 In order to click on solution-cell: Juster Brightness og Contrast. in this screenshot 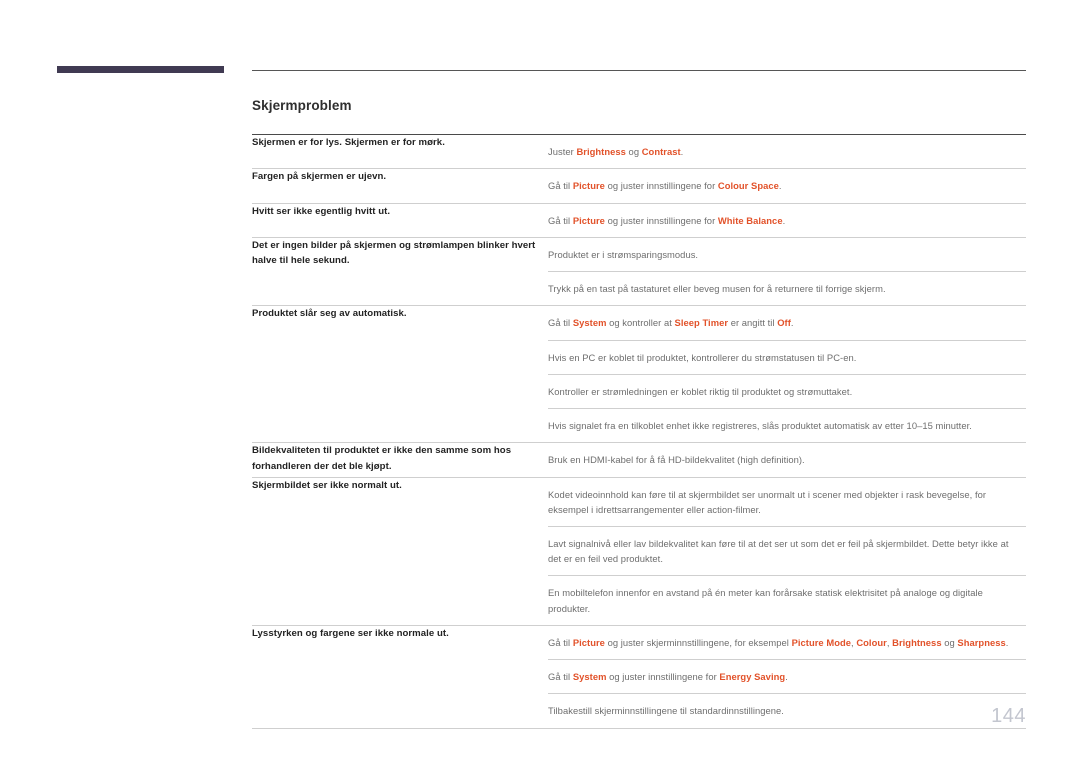, I will do `click(787, 152)`.